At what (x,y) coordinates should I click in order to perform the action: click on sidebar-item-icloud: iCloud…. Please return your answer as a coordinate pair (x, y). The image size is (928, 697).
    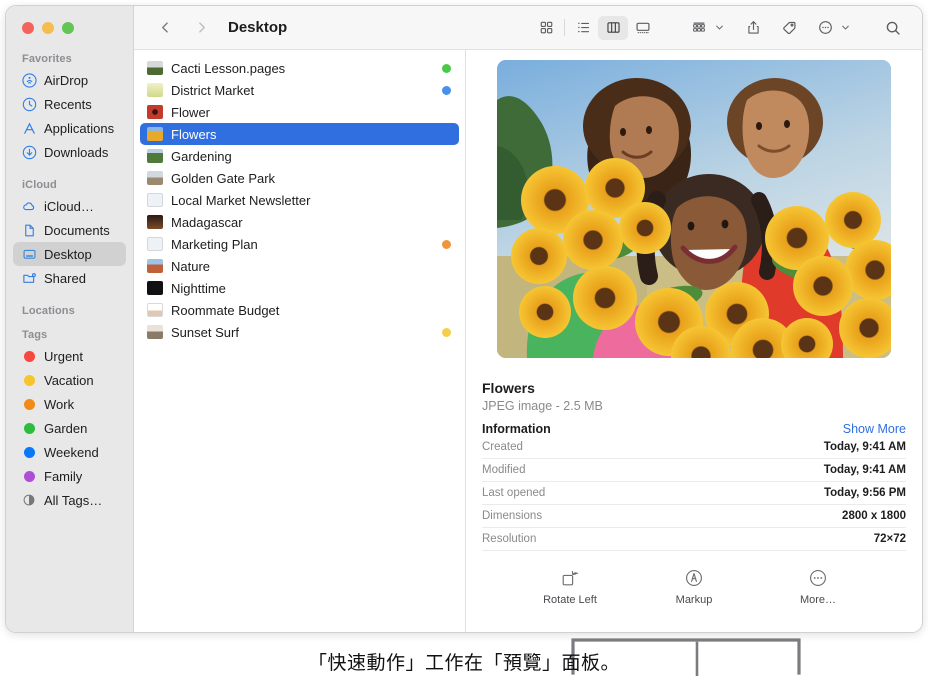
    Looking at the image, I should click on (69, 206).